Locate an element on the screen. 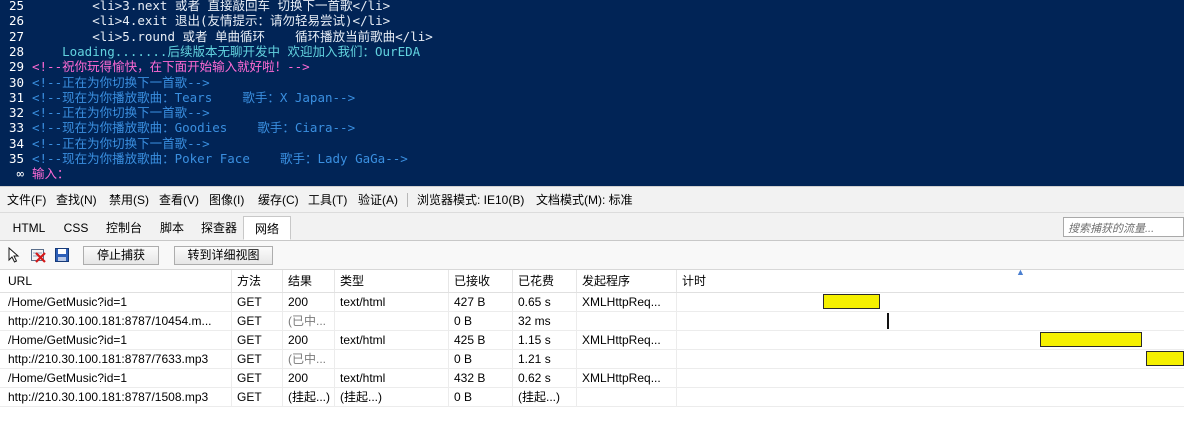 The width and height of the screenshot is (1184, 427). cell-url: http://210.30.100.181:8787/7633.mp3 is located at coordinates (117, 359).